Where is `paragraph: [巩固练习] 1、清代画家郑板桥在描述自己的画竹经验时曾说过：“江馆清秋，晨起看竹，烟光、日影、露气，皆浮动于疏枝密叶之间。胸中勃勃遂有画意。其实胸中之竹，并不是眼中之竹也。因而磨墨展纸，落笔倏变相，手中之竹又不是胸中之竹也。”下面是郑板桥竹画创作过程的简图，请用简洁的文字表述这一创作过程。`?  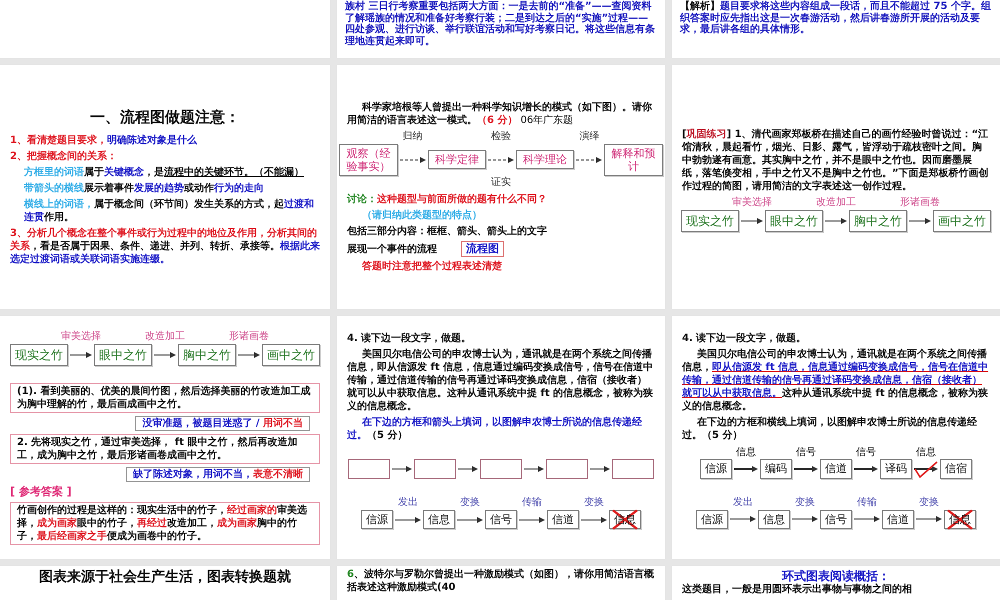
paragraph: [巩固练习] 1、清代画家郑板桥在描述自己的画竹经验时曾说过：“江馆清秋，晨起看竹，烟光、日影、露气，皆浮动于疏枝密叶之间。胸中勃勃遂有画意。其实胸中之竹，并不是眼中之竹也。因而磨墨展纸，落笔倏变相，手中之竹又不是胸中之竹也。”下面是郑板桥竹画创作过程的简图，请用简洁的文字表述这一创作过程。 is located at coordinates (836, 160).